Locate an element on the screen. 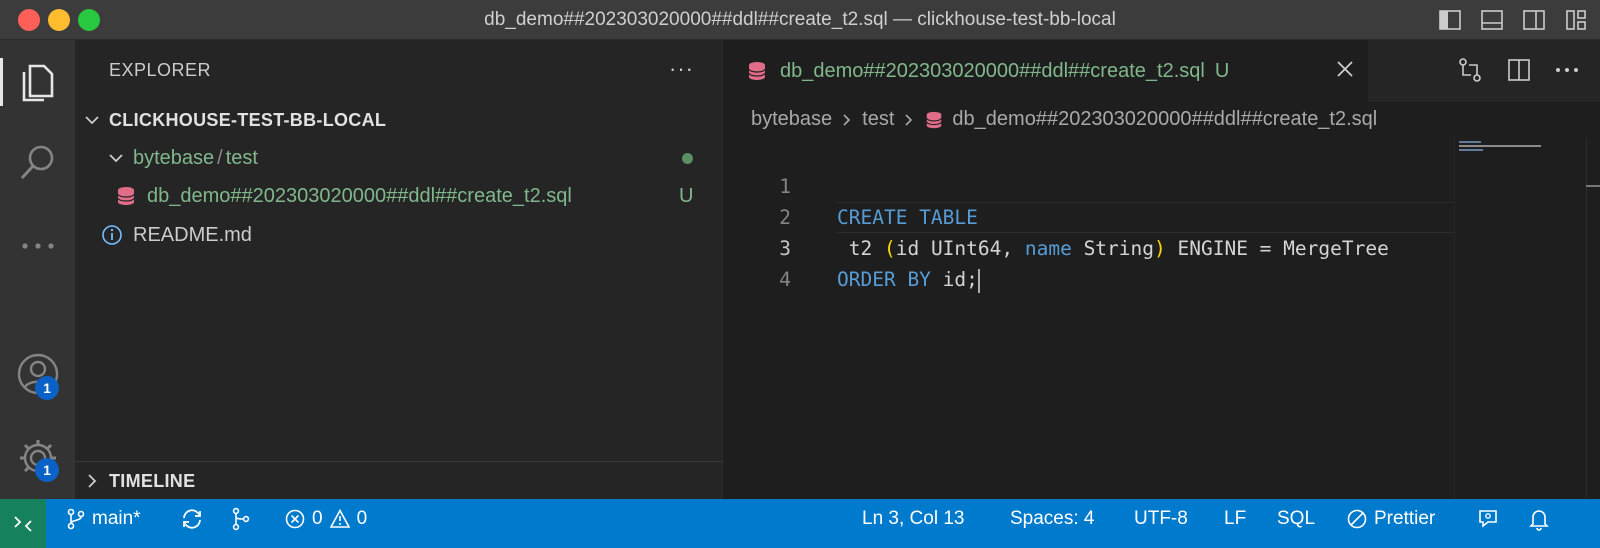 This screenshot has width=1600, height=548. warning-icon is located at coordinates (339, 518).